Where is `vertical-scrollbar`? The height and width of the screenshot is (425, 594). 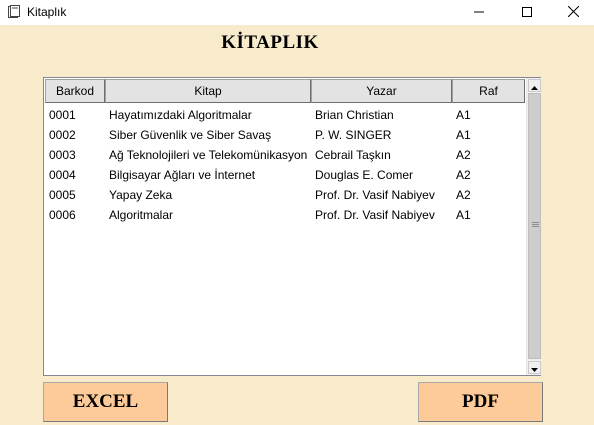
vertical-scrollbar is located at coordinates (533, 226).